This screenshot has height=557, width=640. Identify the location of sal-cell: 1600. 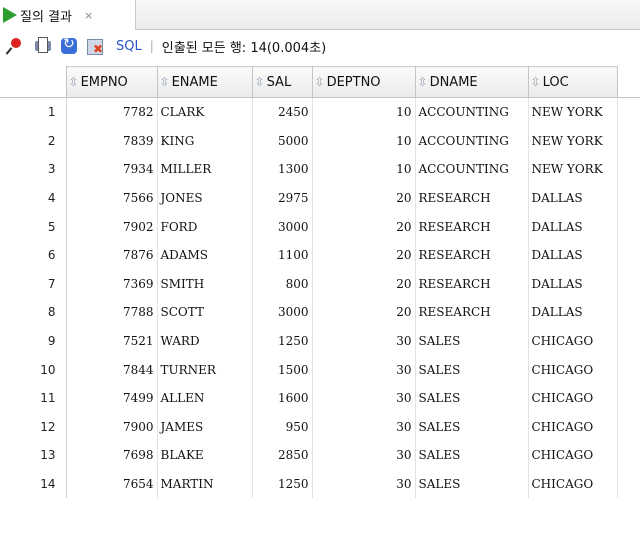
(282, 398).